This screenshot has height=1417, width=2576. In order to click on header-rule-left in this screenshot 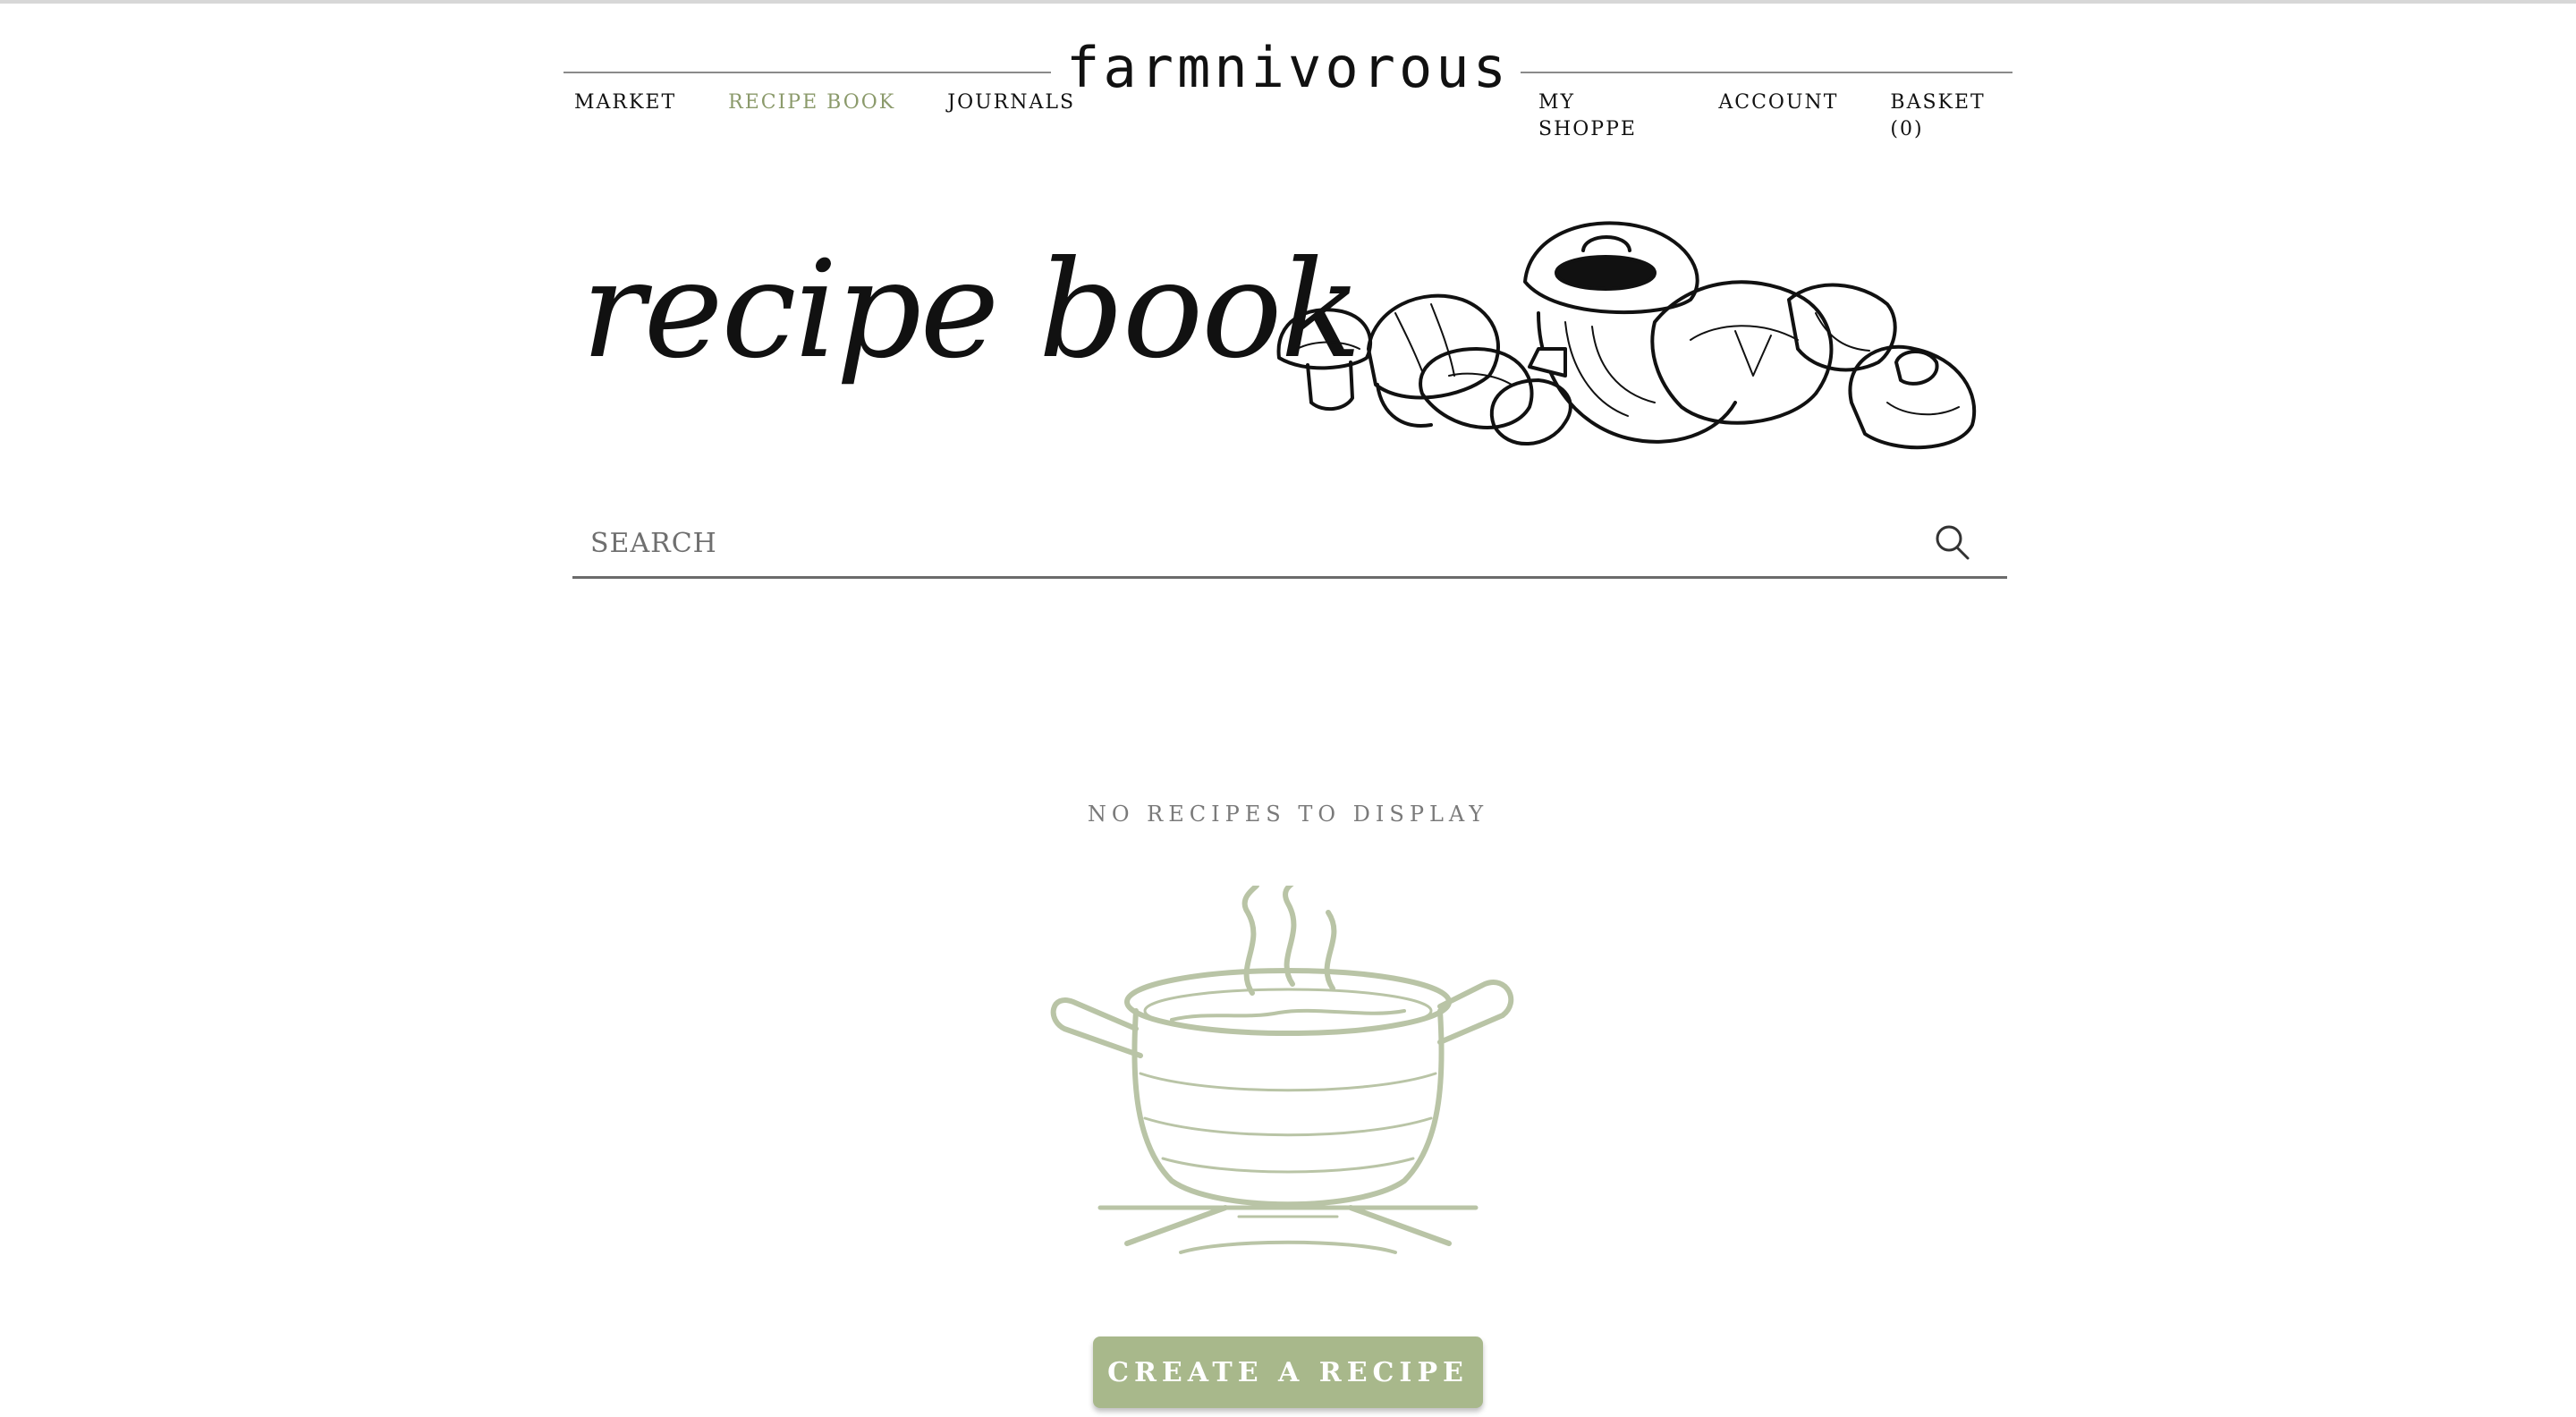, I will do `click(807, 72)`.